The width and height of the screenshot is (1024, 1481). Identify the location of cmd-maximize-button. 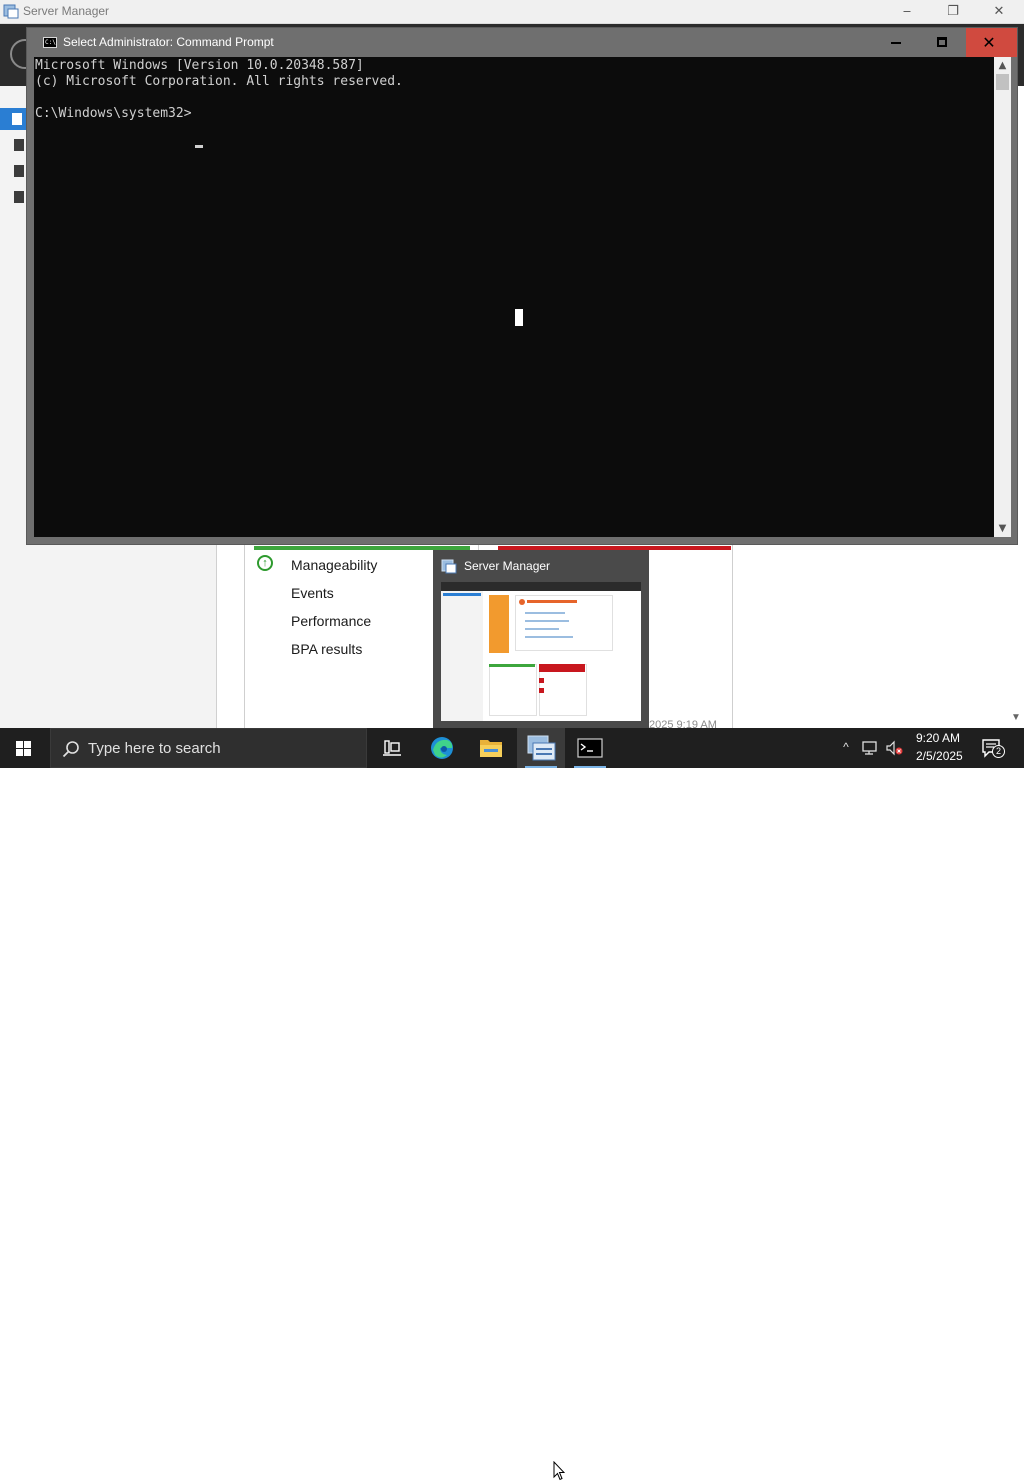
(943, 42).